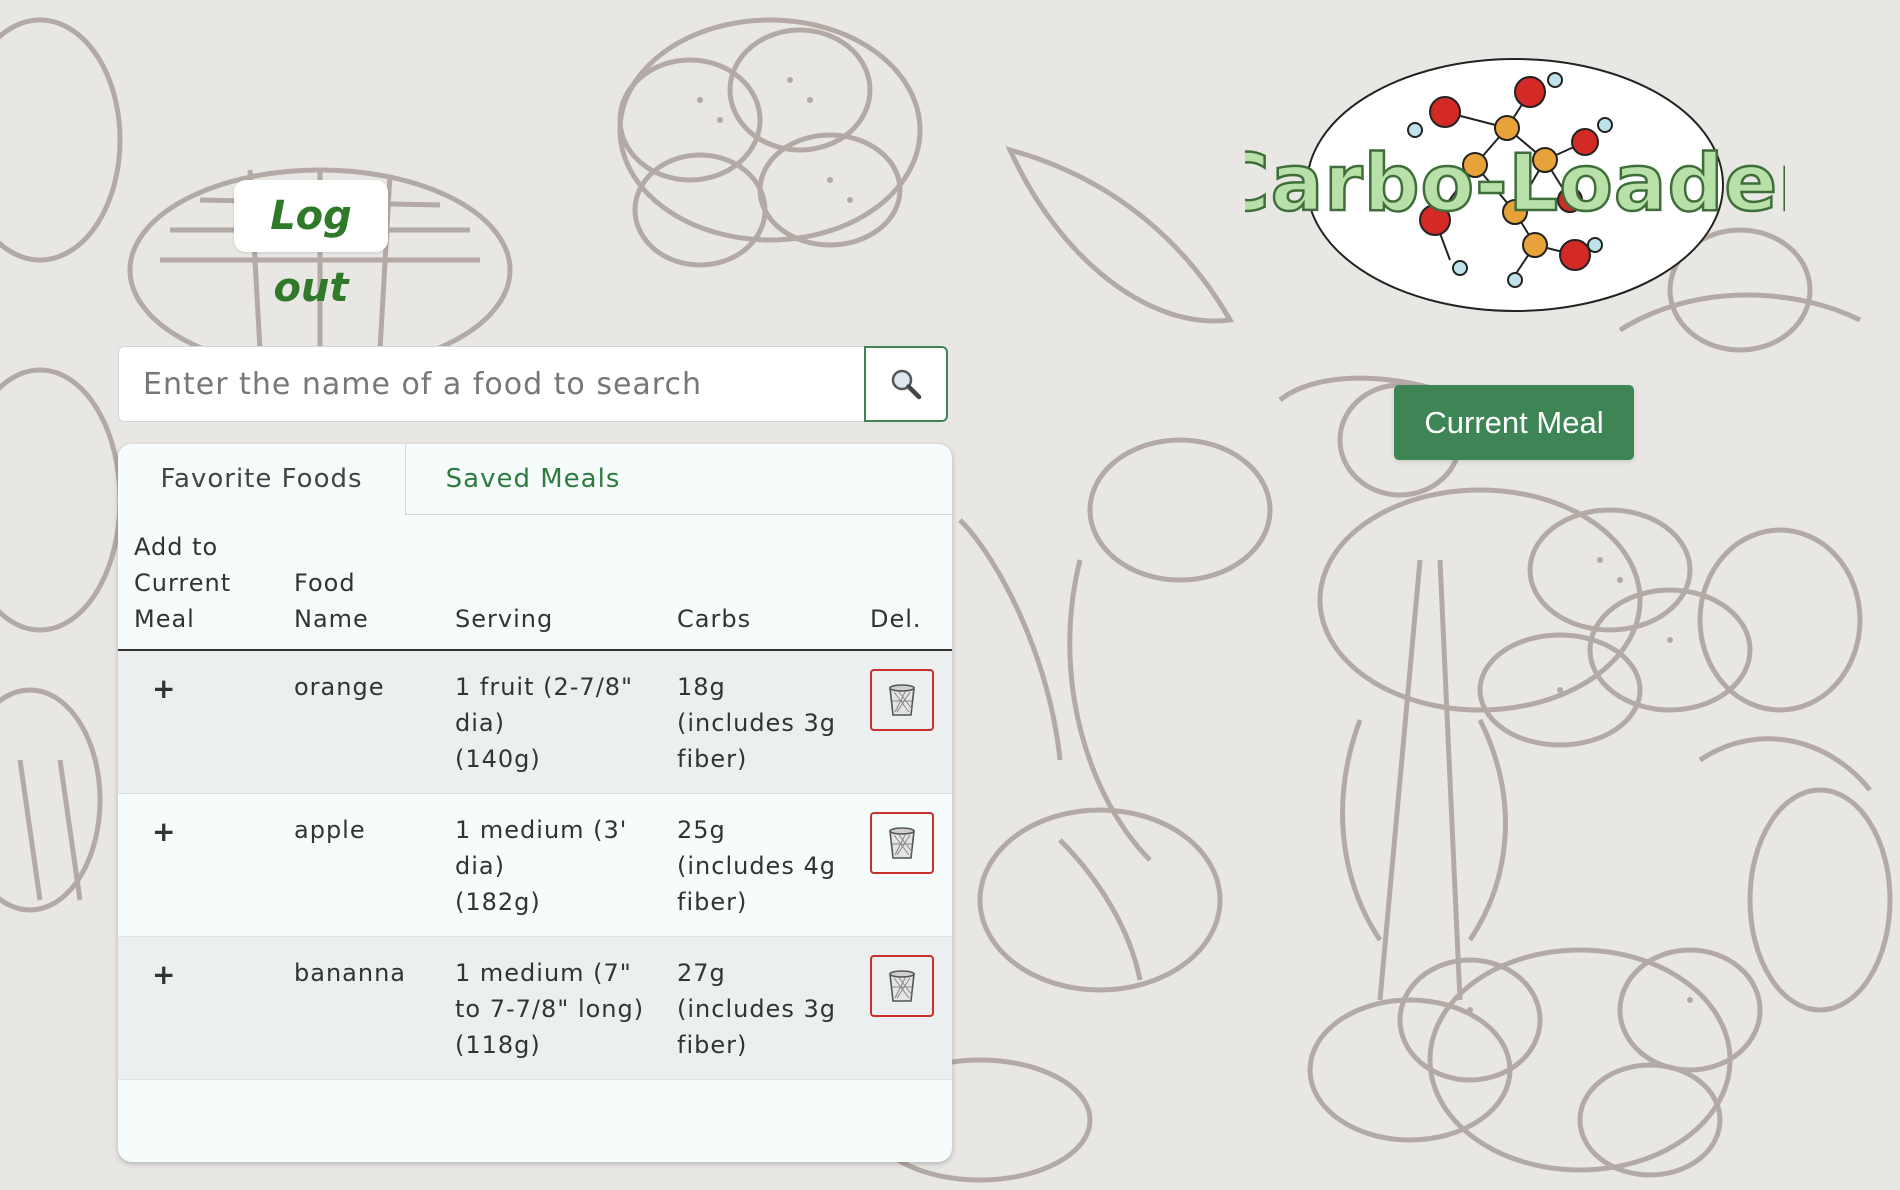 The width and height of the screenshot is (1900, 1190). I want to click on food-search-bar, so click(533, 384).